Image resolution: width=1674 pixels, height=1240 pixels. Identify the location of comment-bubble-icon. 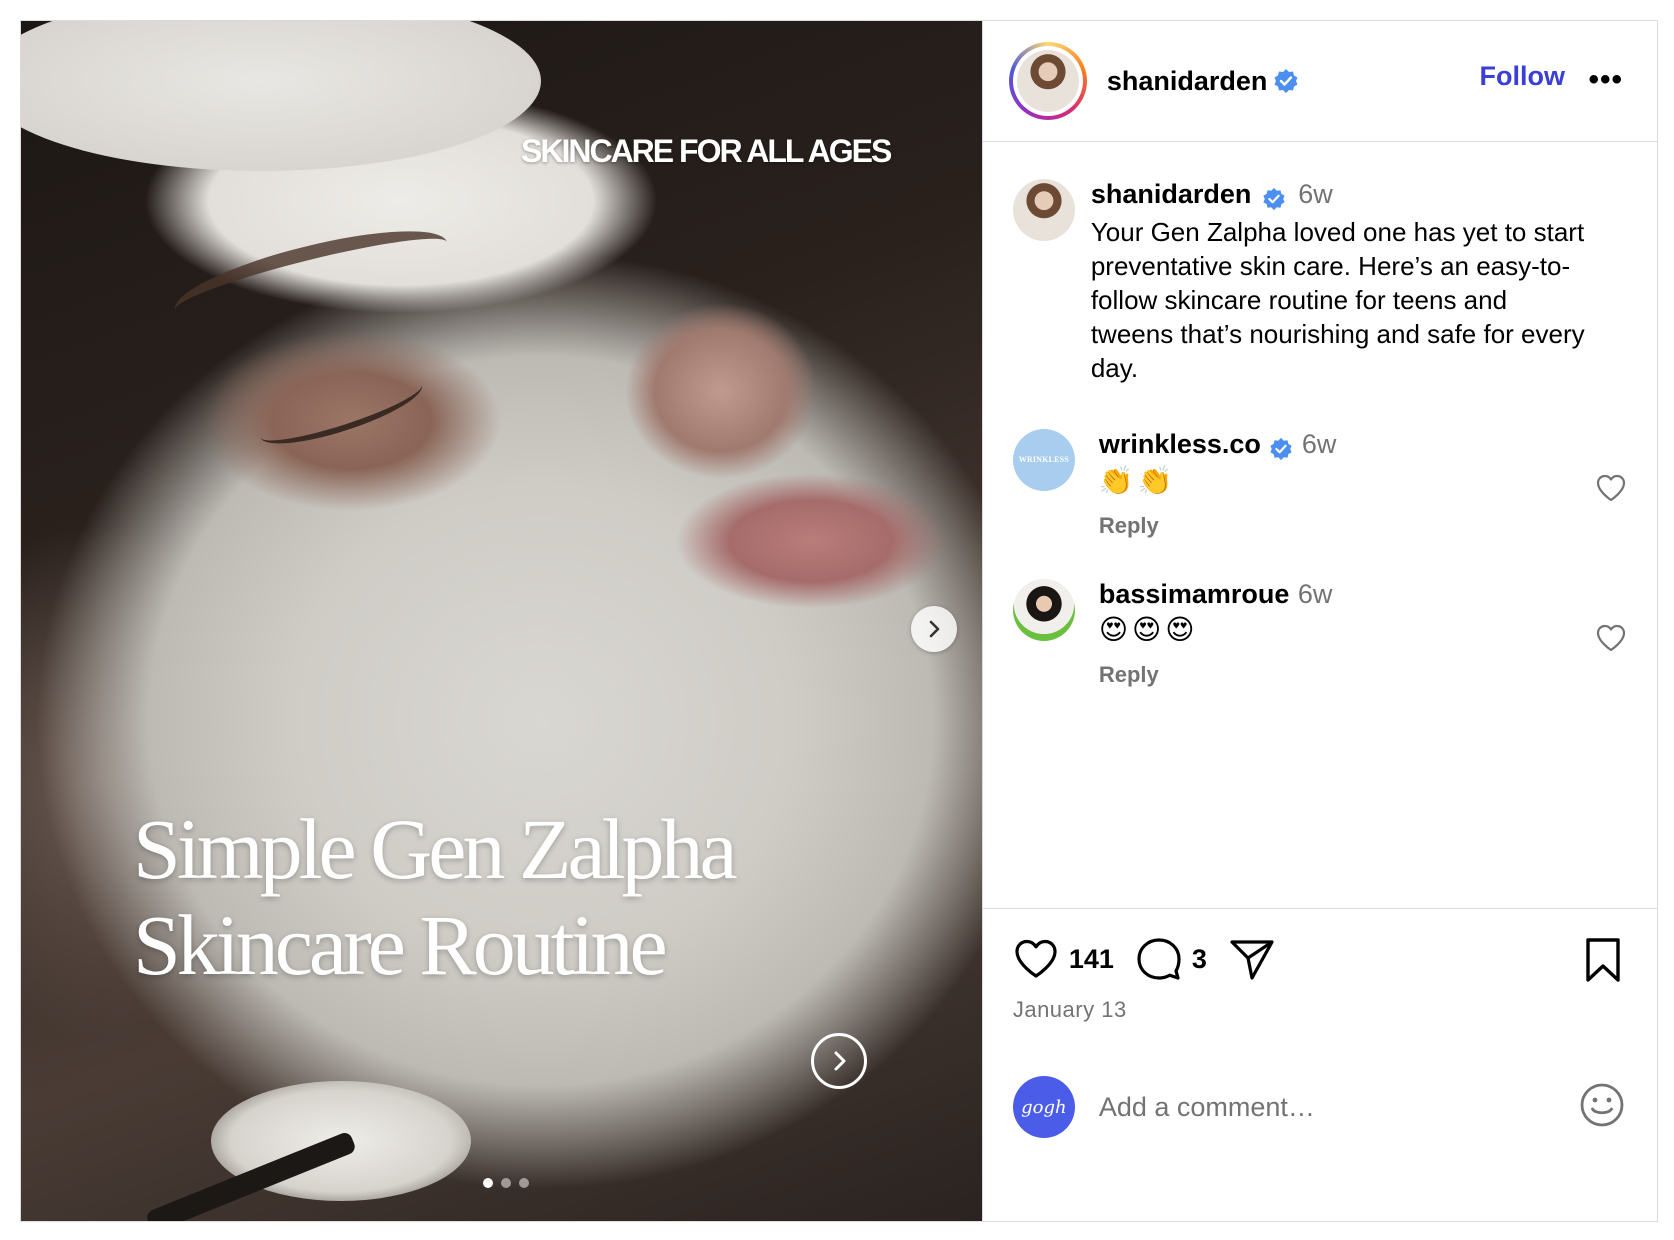
(1159, 959).